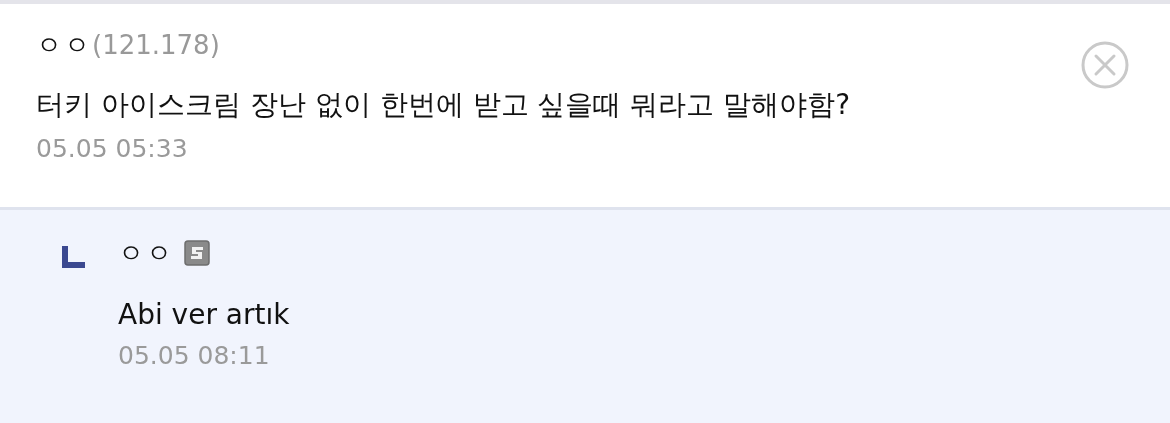 The width and height of the screenshot is (1170, 423). What do you see at coordinates (156, 45) in the screenshot?
I see `ip-address: (121.178)` at bounding box center [156, 45].